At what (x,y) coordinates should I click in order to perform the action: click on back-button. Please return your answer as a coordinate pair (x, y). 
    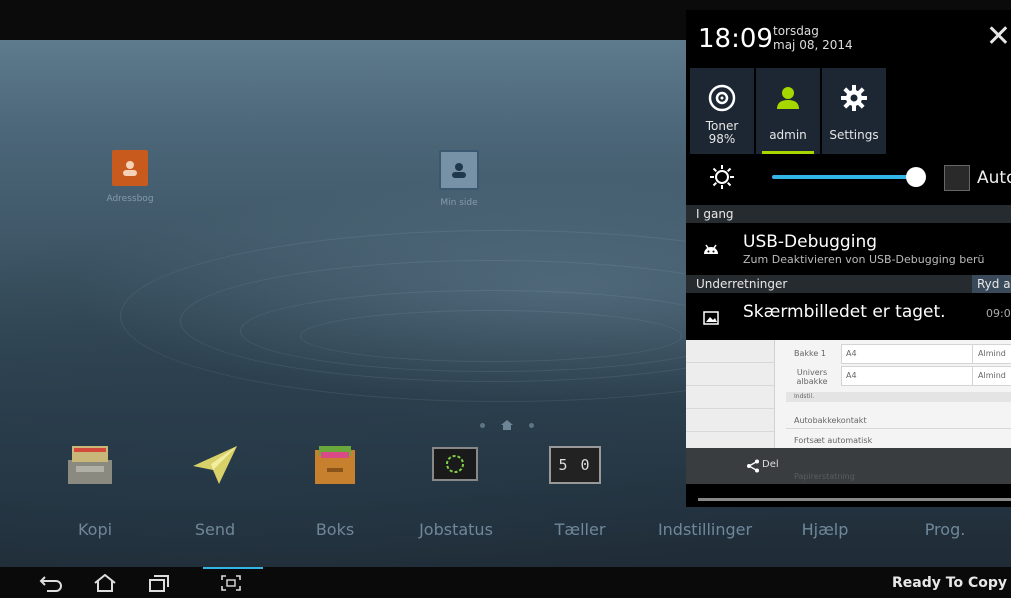
    Looking at the image, I should click on (51, 583).